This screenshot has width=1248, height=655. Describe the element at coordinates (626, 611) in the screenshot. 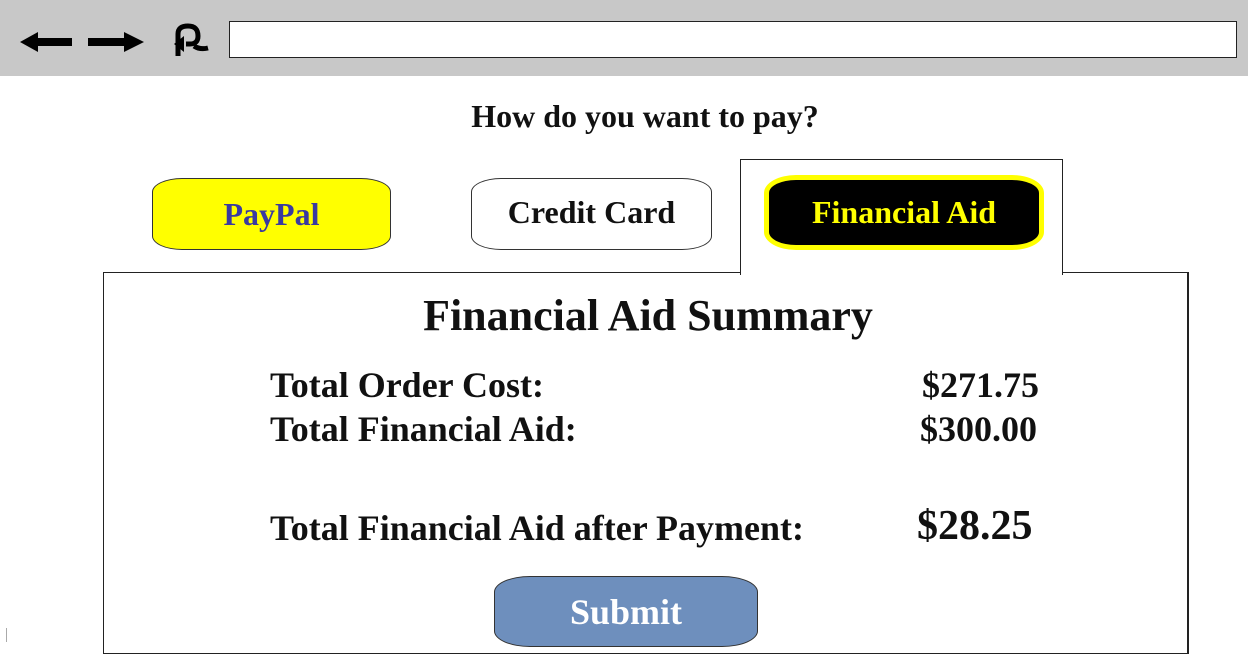

I see `submit-button: Submit` at that location.